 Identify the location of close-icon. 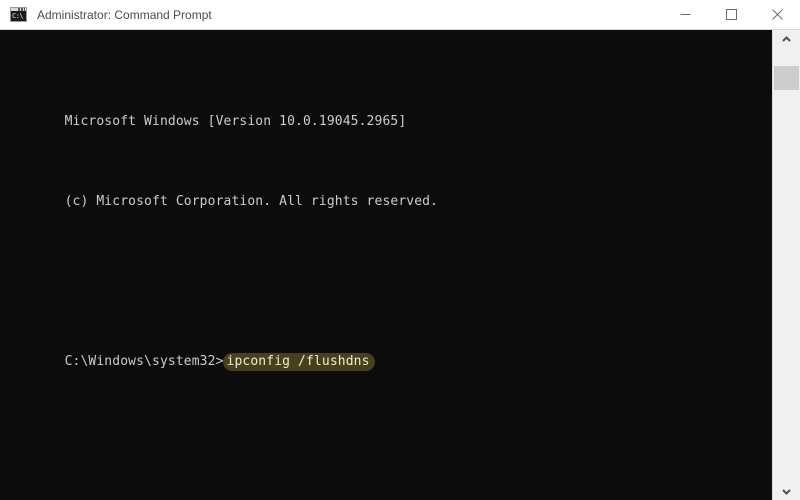
(777, 14).